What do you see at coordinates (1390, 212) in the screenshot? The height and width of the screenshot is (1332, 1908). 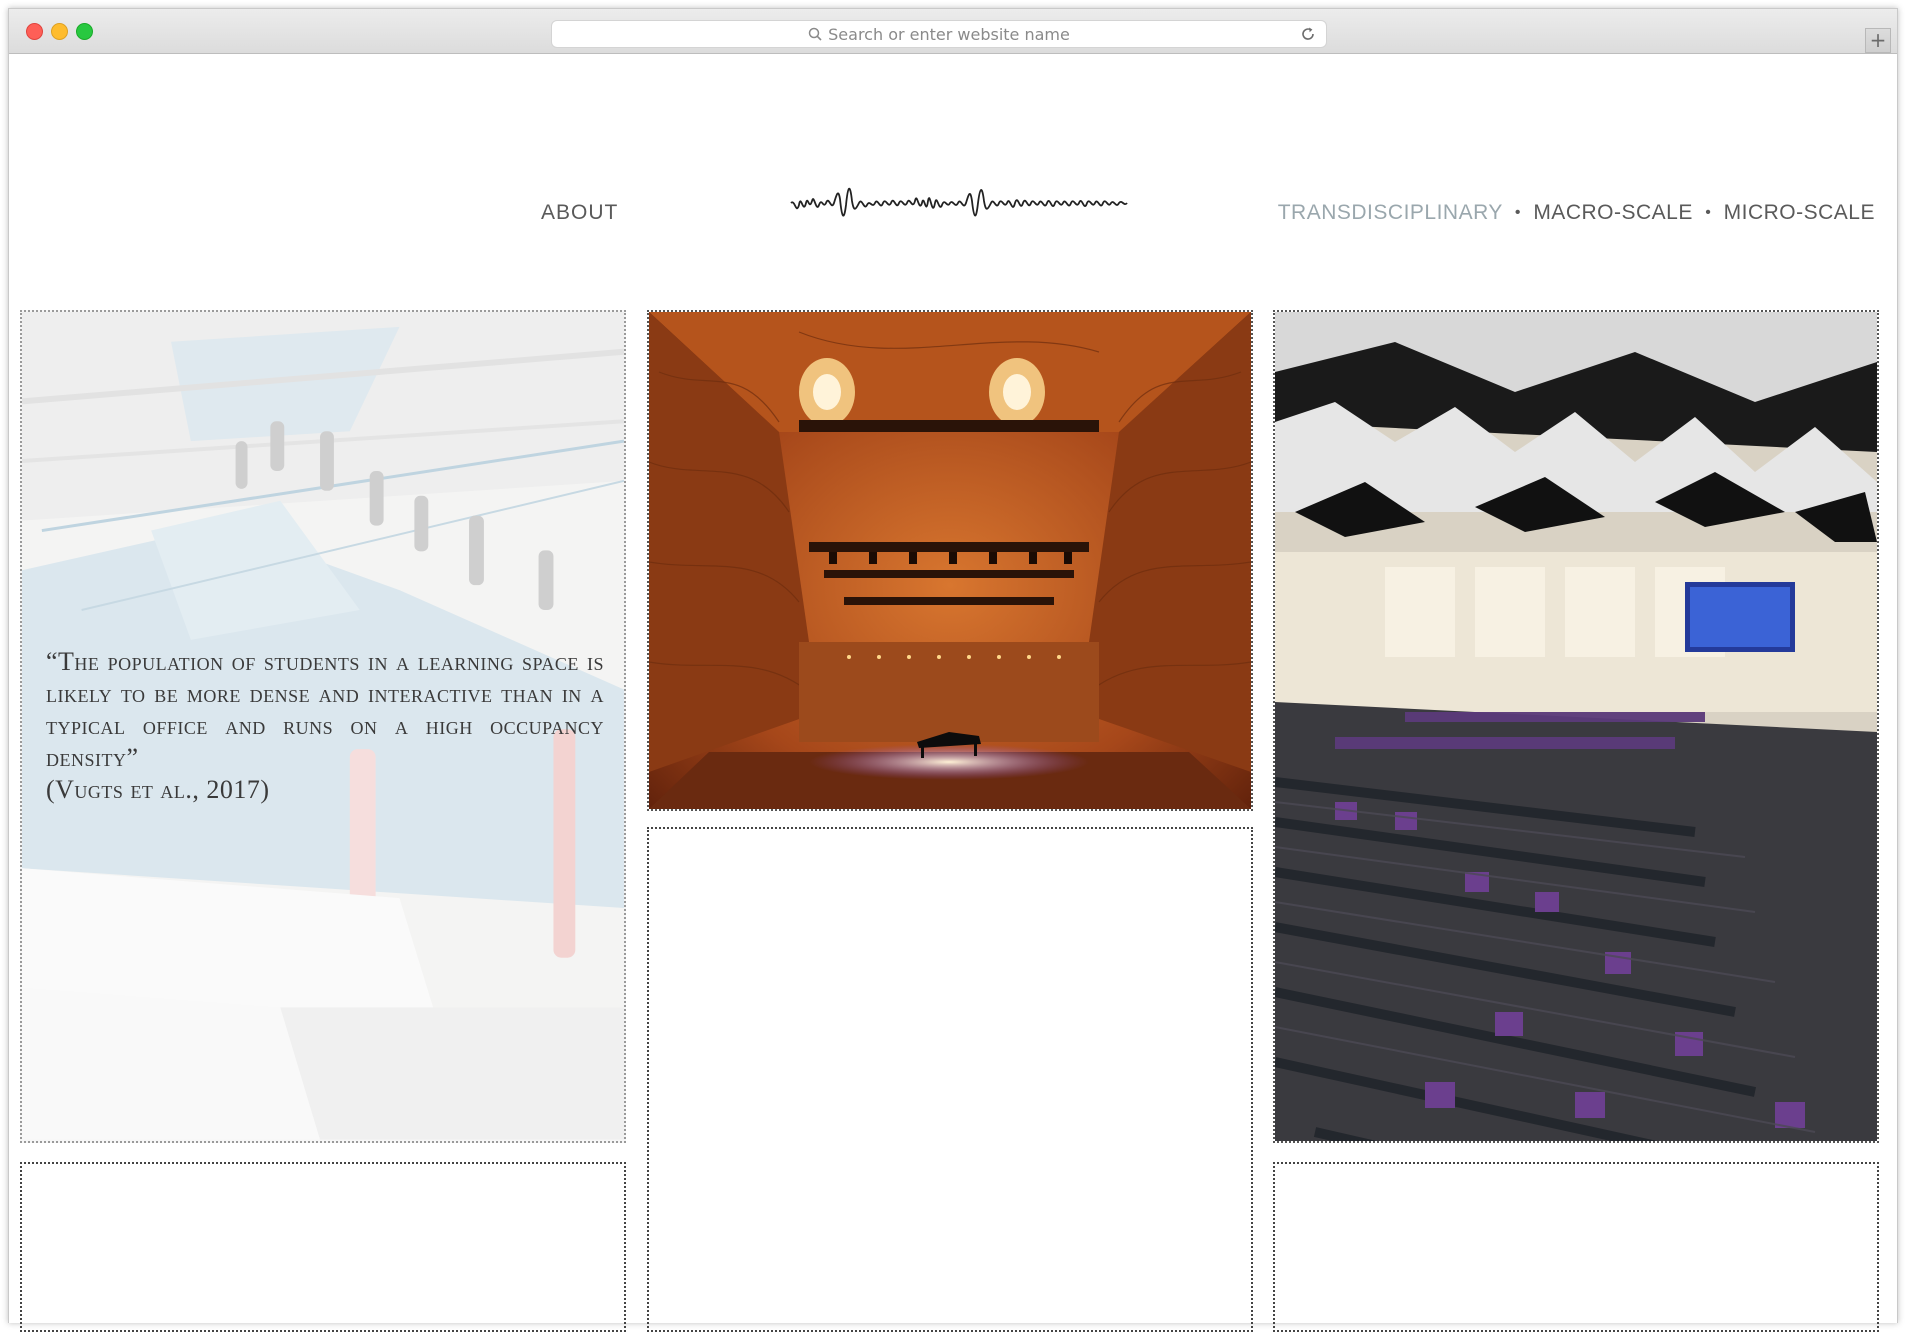 I see `nav-transdisciplinary-link: TRANSDISCIPLINARY` at bounding box center [1390, 212].